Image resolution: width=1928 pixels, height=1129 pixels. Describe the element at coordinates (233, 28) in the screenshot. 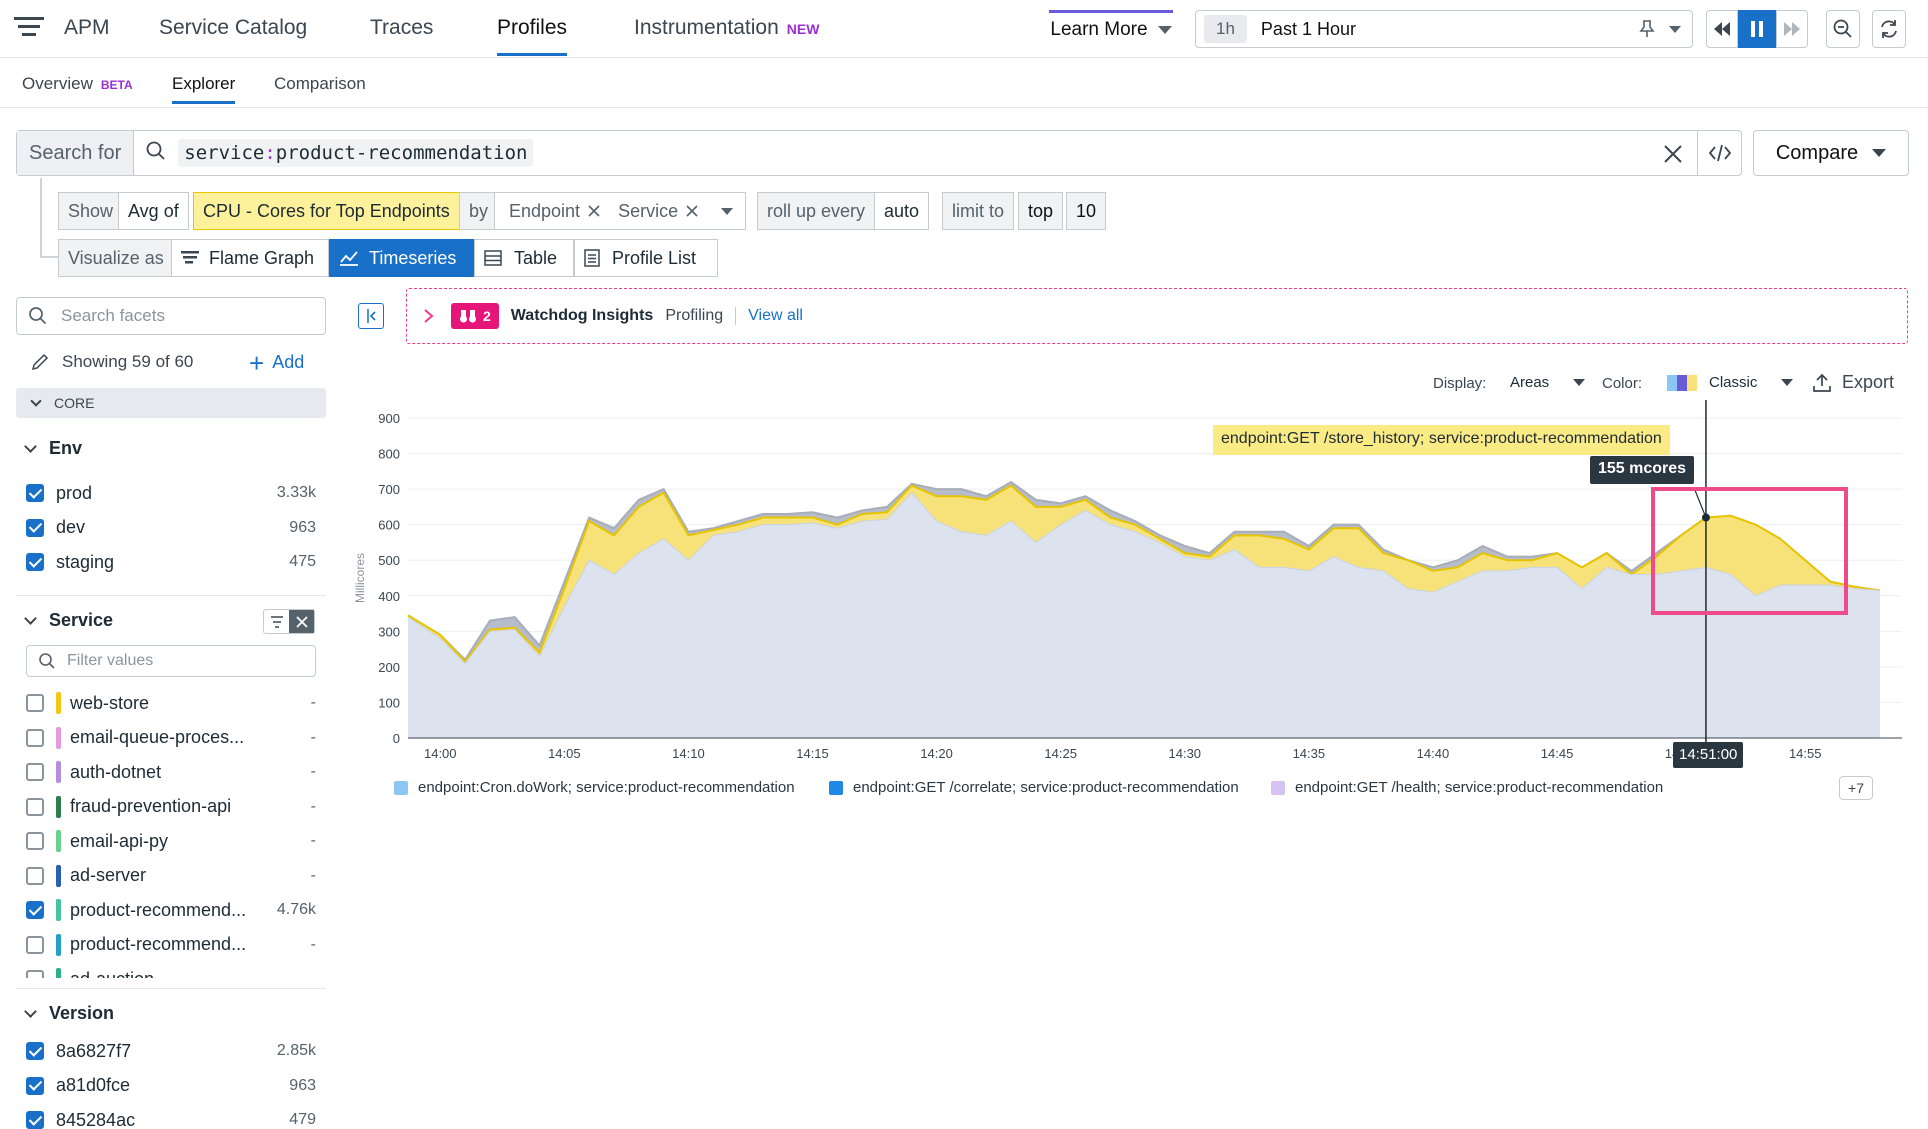

I see `nav-service-catalog: Service Catalog` at that location.